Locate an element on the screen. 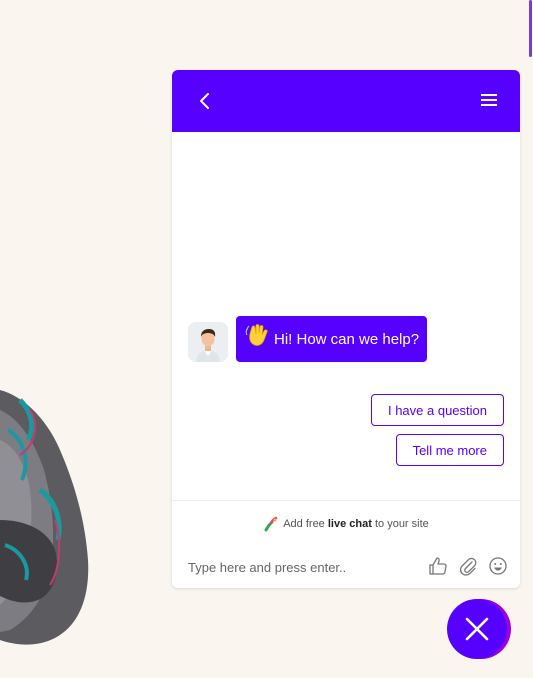 The width and height of the screenshot is (533, 678). composer is located at coordinates (346, 567).